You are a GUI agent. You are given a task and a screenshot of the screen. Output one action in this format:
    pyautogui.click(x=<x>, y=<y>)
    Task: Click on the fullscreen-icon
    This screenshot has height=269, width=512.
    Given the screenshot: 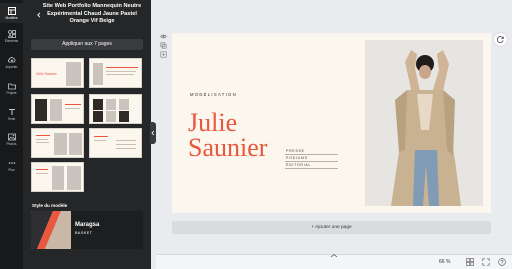 What is the action you would take?
    pyautogui.click(x=486, y=262)
    